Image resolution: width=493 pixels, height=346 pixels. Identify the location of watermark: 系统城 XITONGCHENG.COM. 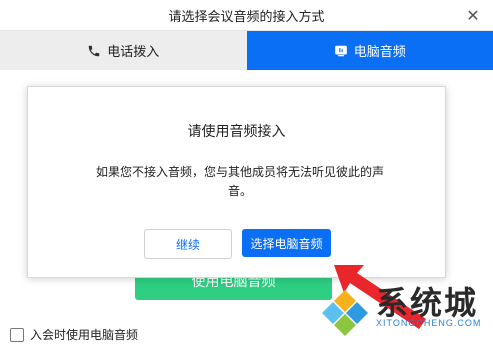
(396, 312).